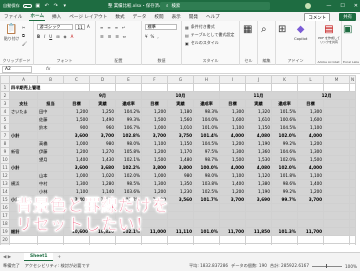 This screenshot has width=360, height=271. Describe the element at coordinates (176, 18) in the screenshot. I see `tab-view: 表示` at that location.